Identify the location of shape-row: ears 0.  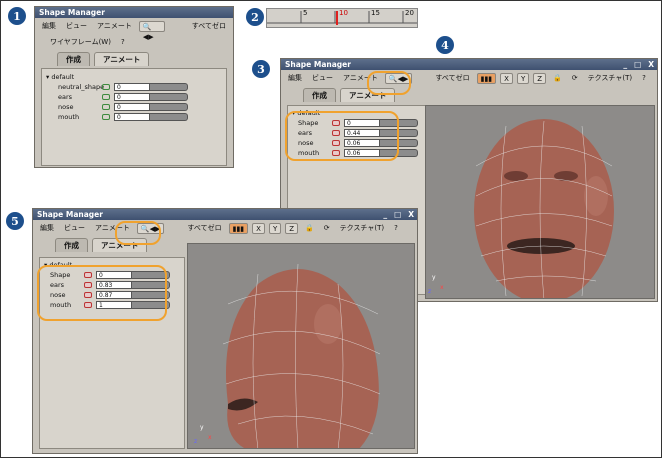
(134, 97).